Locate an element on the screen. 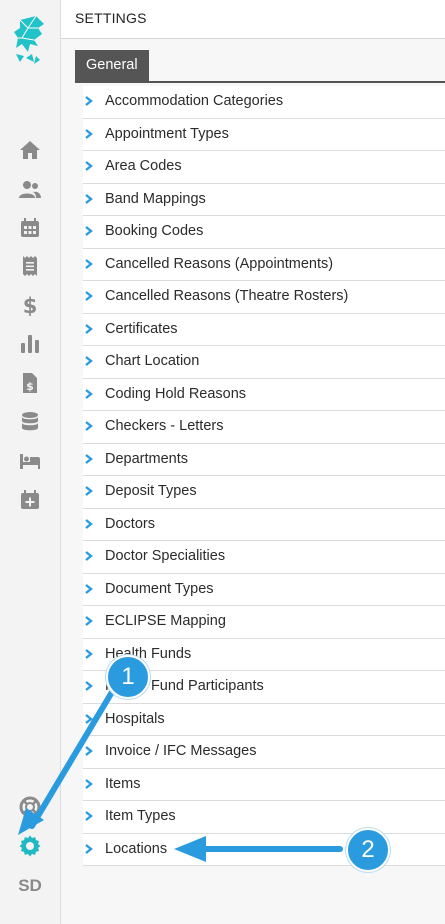 This screenshot has width=445, height=924. settings-list-item: Accommodation Categories is located at coordinates (264, 102).